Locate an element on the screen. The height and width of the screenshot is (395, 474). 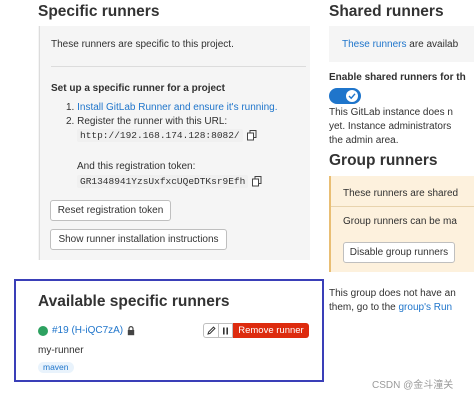
pause-icon is located at coordinates (225, 330).